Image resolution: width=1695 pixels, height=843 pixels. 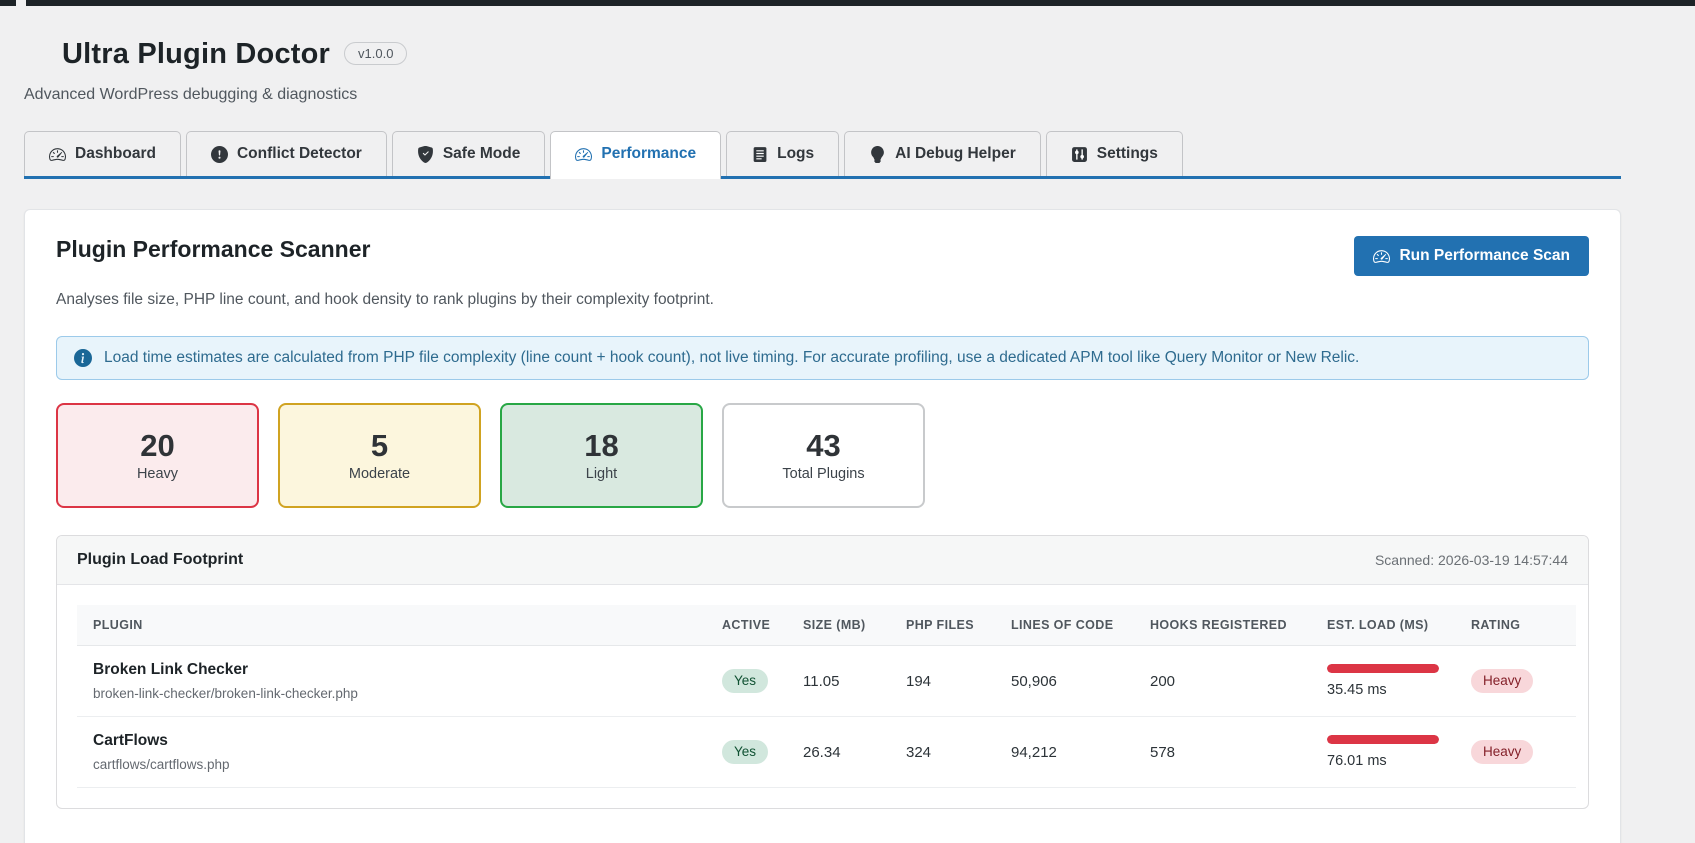 I want to click on tab-label: Settings, so click(x=1127, y=153).